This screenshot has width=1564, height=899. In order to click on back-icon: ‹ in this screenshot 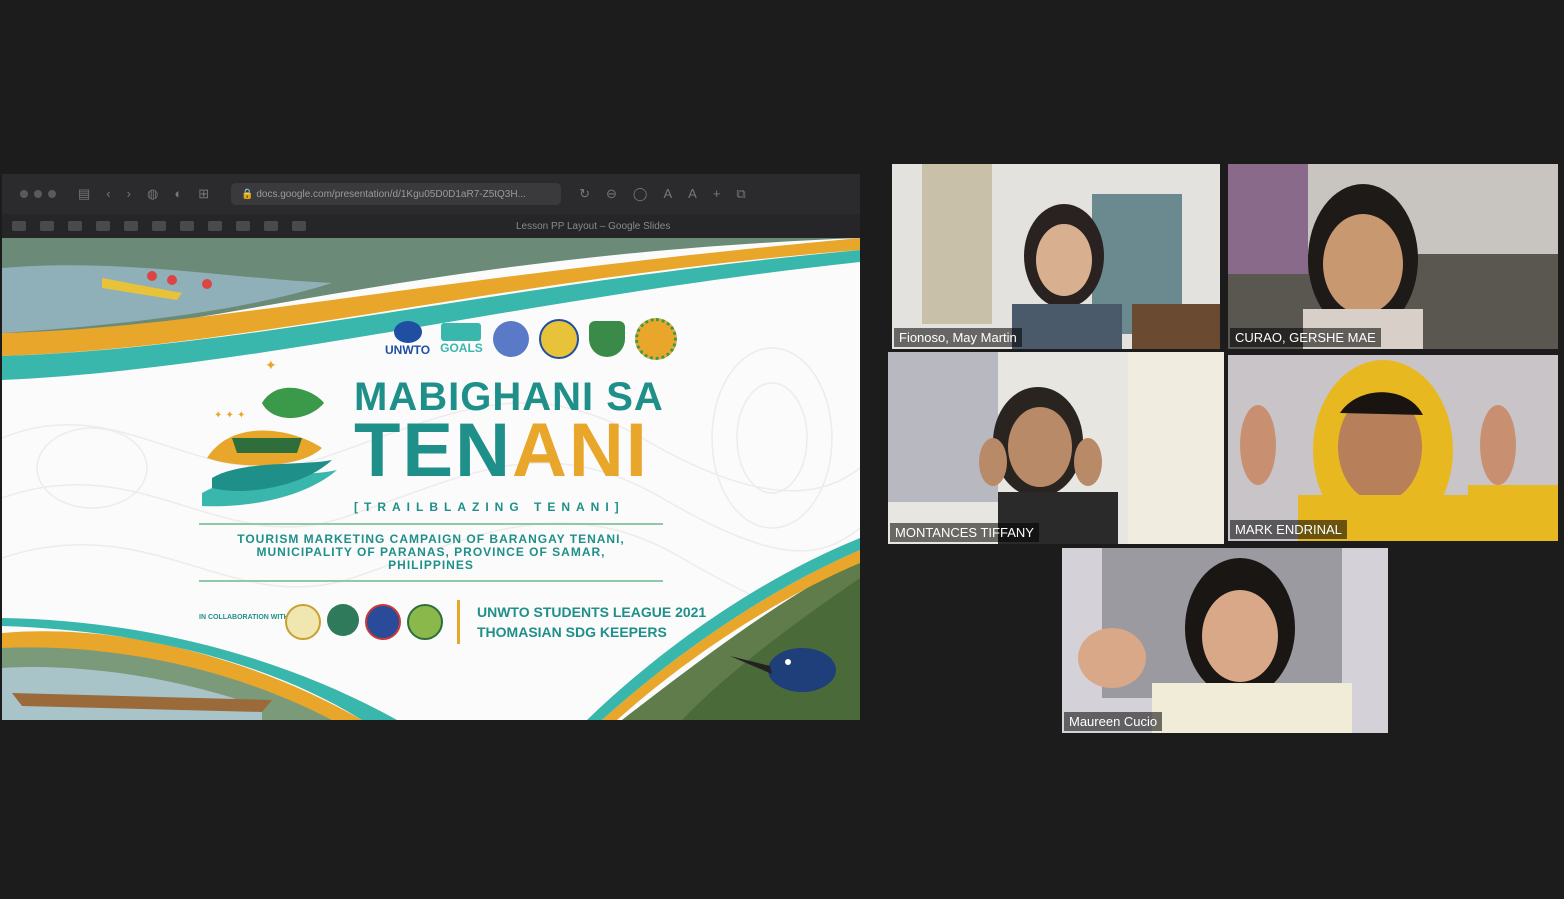, I will do `click(108, 194)`.